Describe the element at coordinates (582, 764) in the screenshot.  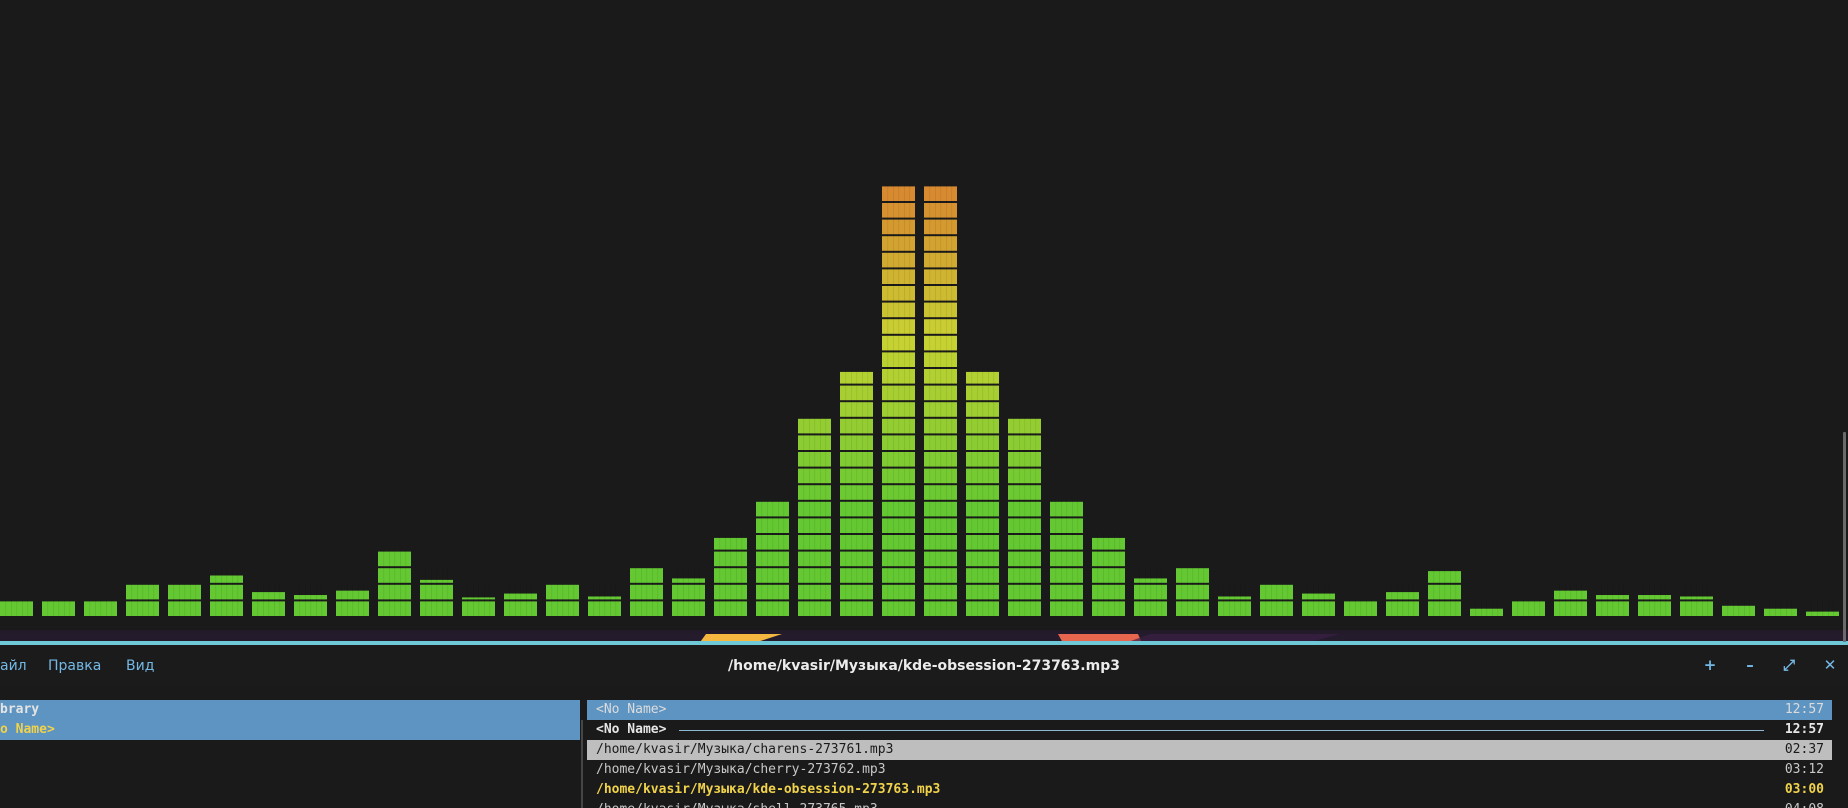
I see `pane-divider` at that location.